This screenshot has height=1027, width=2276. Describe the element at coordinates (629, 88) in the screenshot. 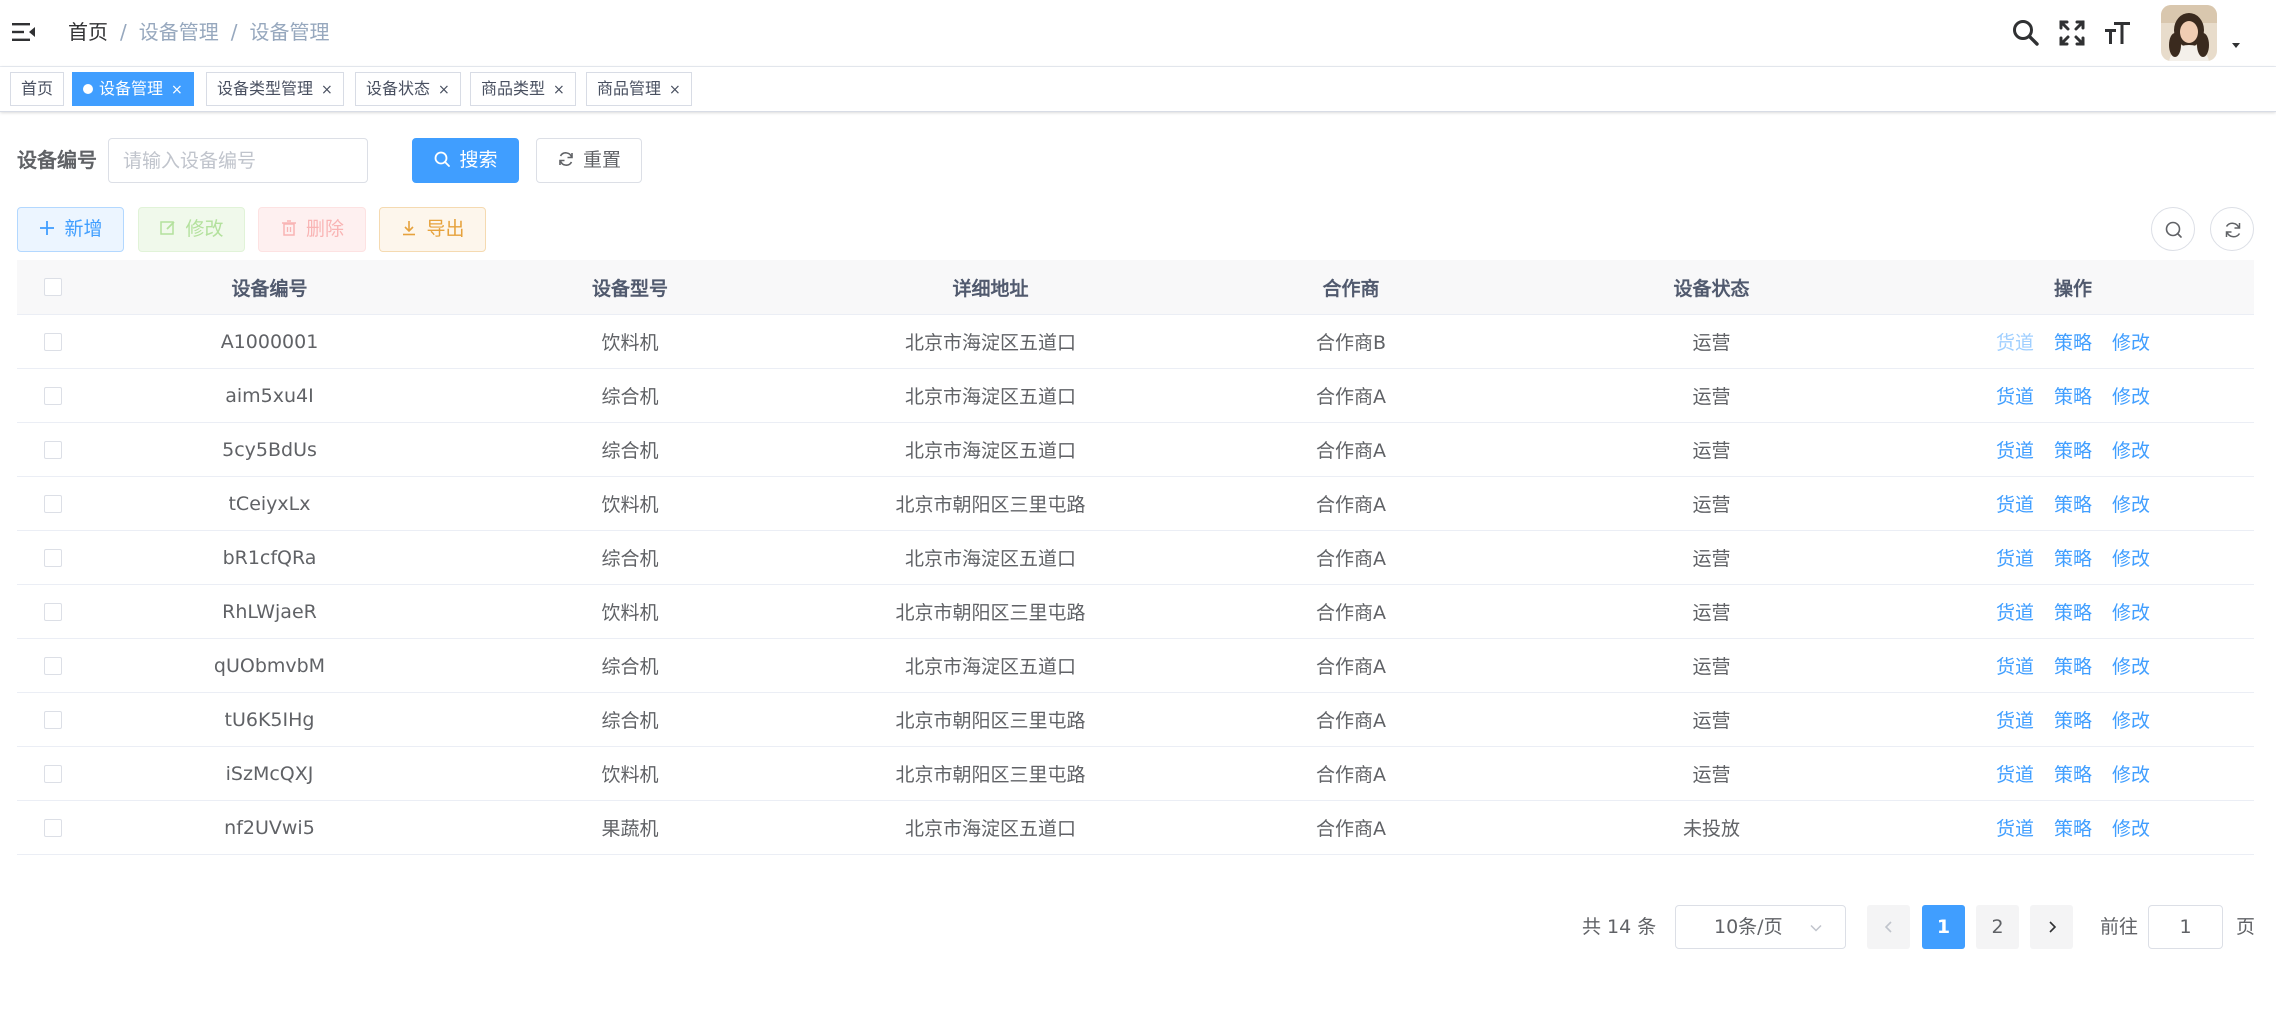

I see `tag-label: 商品管理` at that location.